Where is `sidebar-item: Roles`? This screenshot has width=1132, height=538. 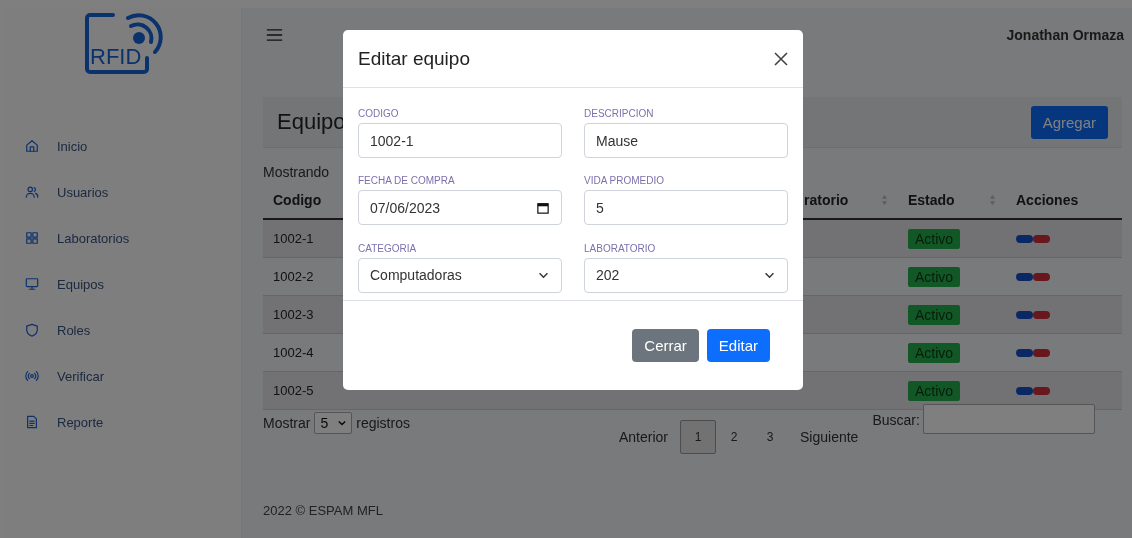 sidebar-item: Roles is located at coordinates (133, 330).